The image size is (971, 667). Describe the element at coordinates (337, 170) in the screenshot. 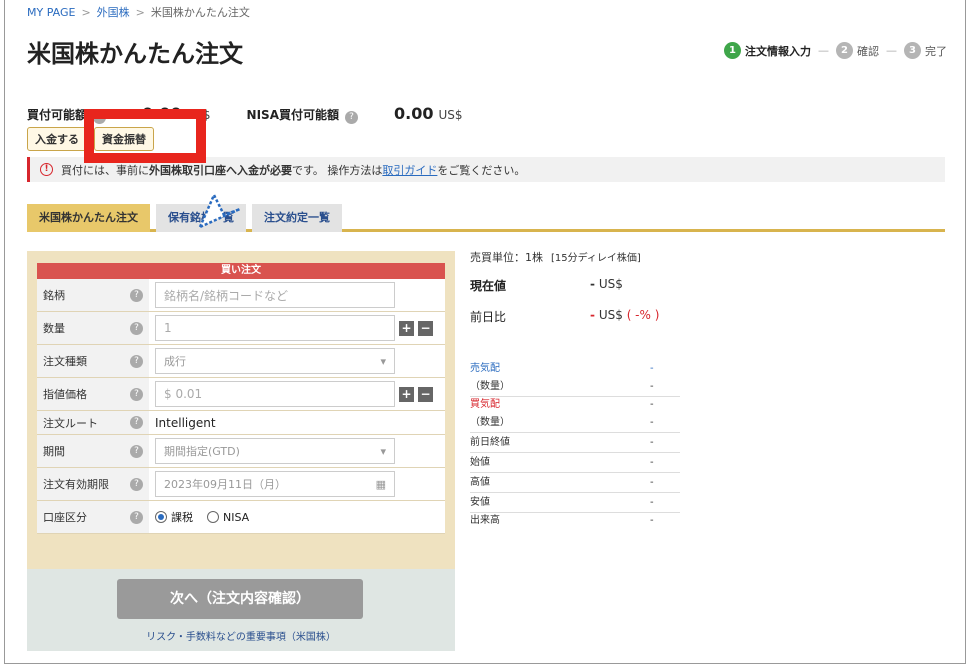

I see `notice-text: です。 操作方法は` at that location.